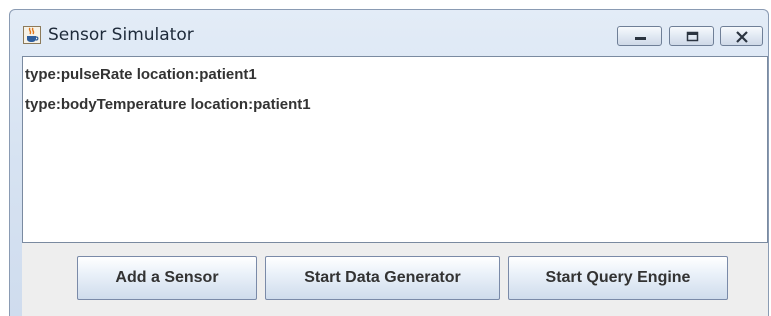  Describe the element at coordinates (141, 74) in the screenshot. I see `sensor-list-item: type:pulseRate location:patient1` at that location.